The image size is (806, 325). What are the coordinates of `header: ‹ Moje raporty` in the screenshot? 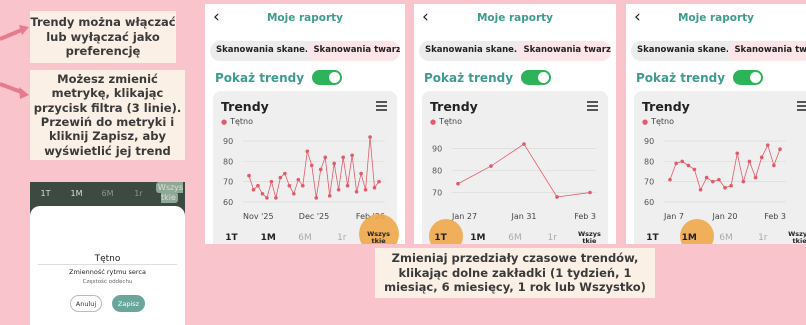 It's located at (716, 19).